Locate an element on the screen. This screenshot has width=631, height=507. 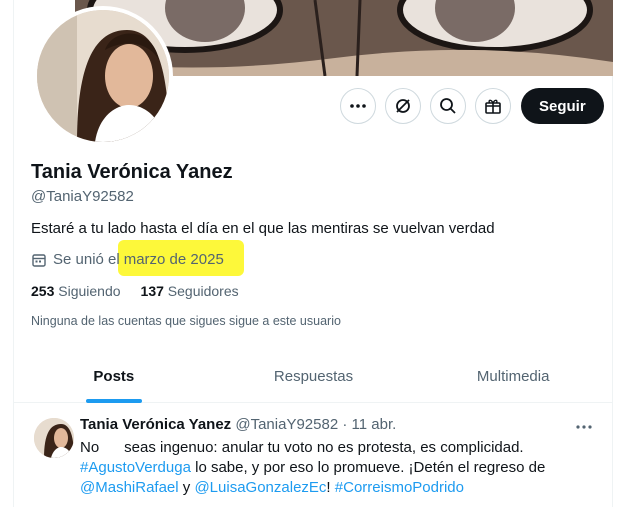
following-link: 253 Siguiendo is located at coordinates (76, 291).